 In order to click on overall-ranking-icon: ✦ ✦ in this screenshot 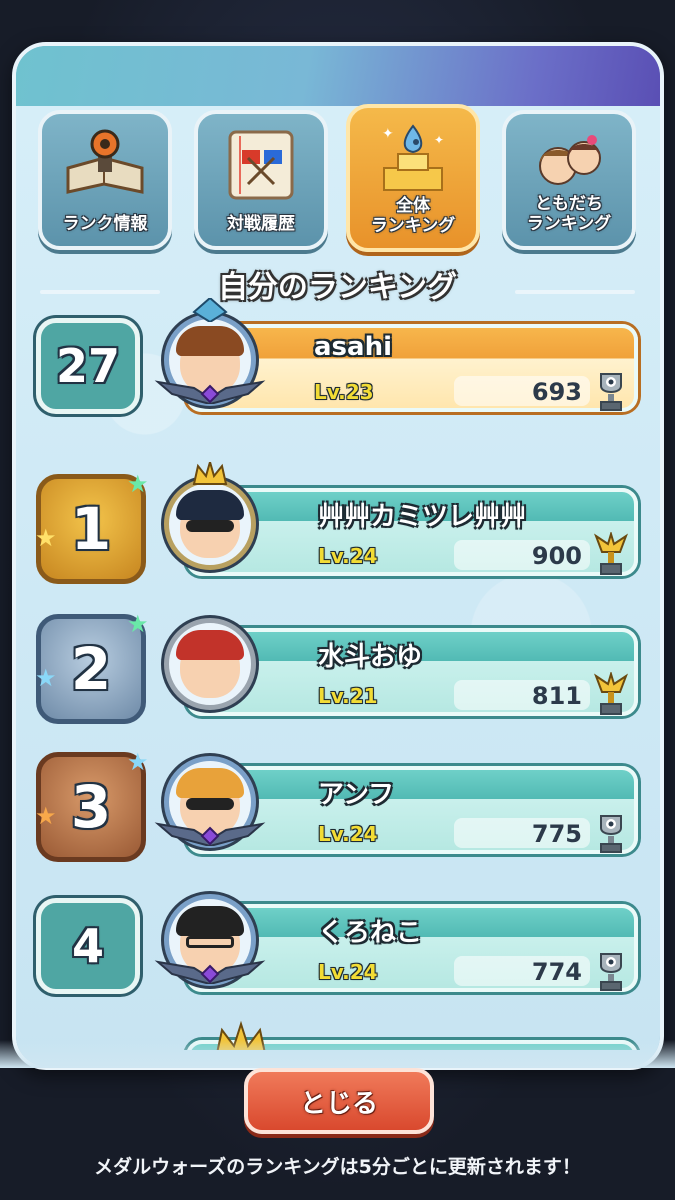, I will do `click(413, 157)`.